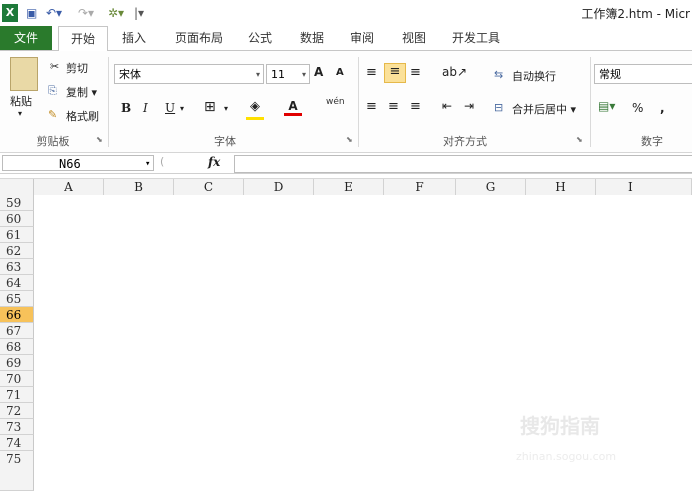 Image resolution: width=692 pixels, height=491 pixels. What do you see at coordinates (209, 187) in the screenshot?
I see `column-header: C` at bounding box center [209, 187].